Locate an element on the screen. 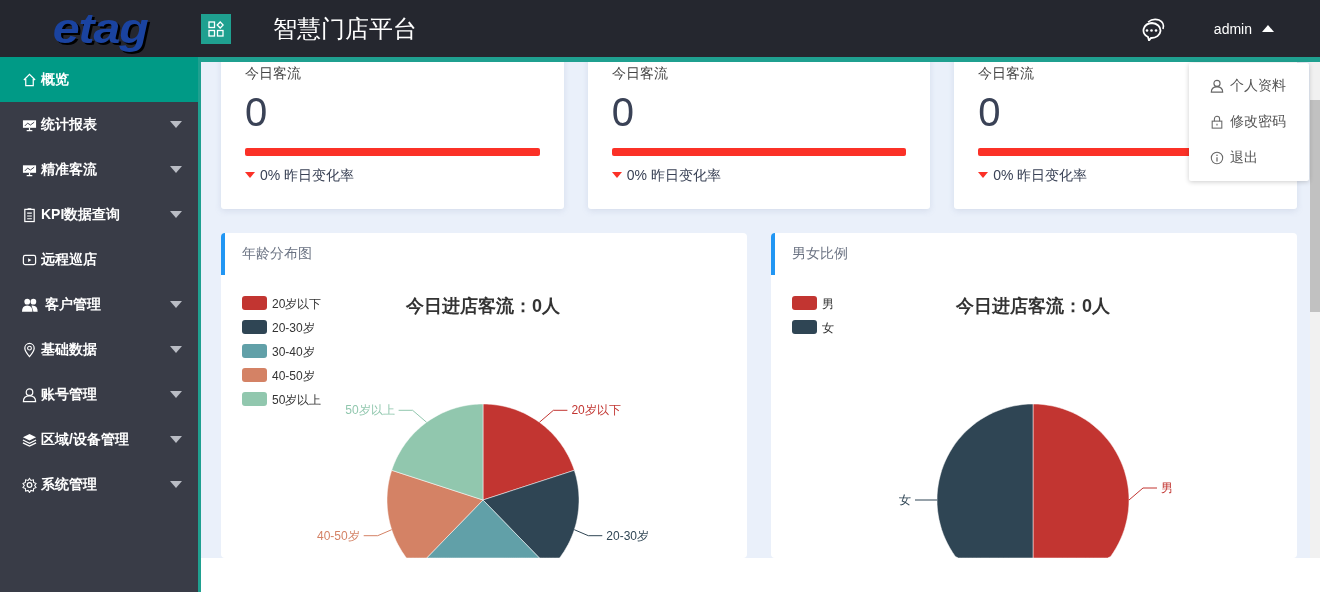  menu-item: 个人资料 is located at coordinates (1249, 86).